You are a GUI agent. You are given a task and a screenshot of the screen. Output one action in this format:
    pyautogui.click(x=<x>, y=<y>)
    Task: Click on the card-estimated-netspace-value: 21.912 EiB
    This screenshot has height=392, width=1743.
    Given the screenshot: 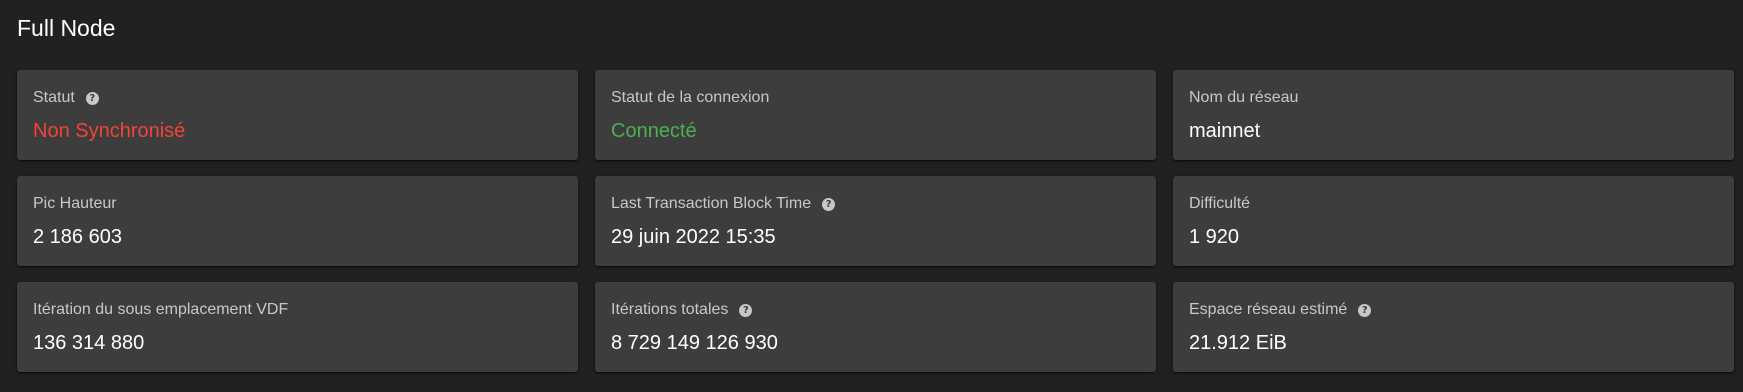 What is the action you would take?
    pyautogui.click(x=1238, y=343)
    